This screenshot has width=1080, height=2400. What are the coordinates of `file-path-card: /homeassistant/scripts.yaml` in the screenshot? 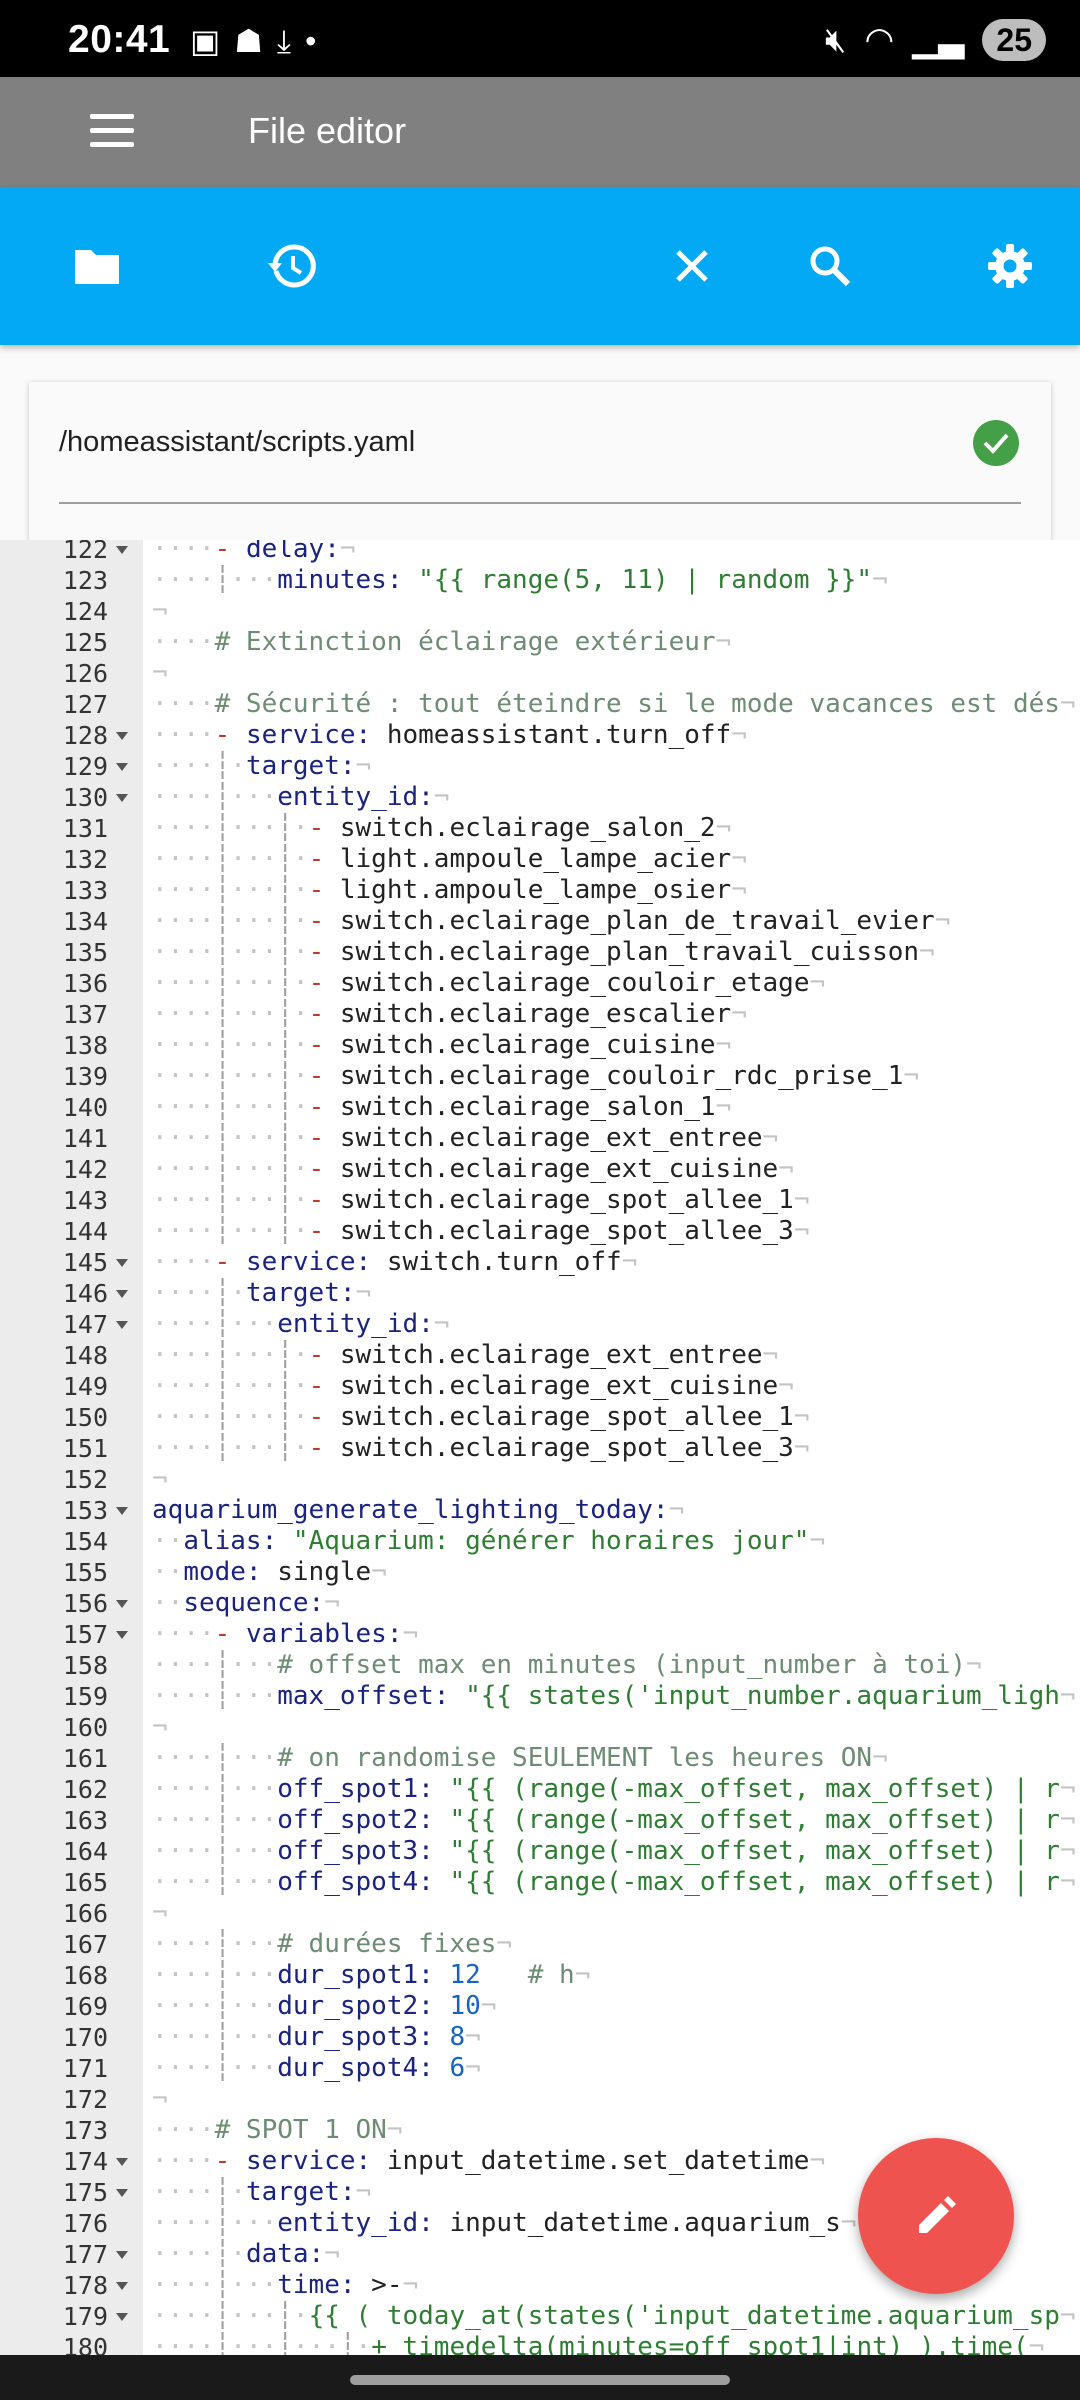 It's located at (540, 462).